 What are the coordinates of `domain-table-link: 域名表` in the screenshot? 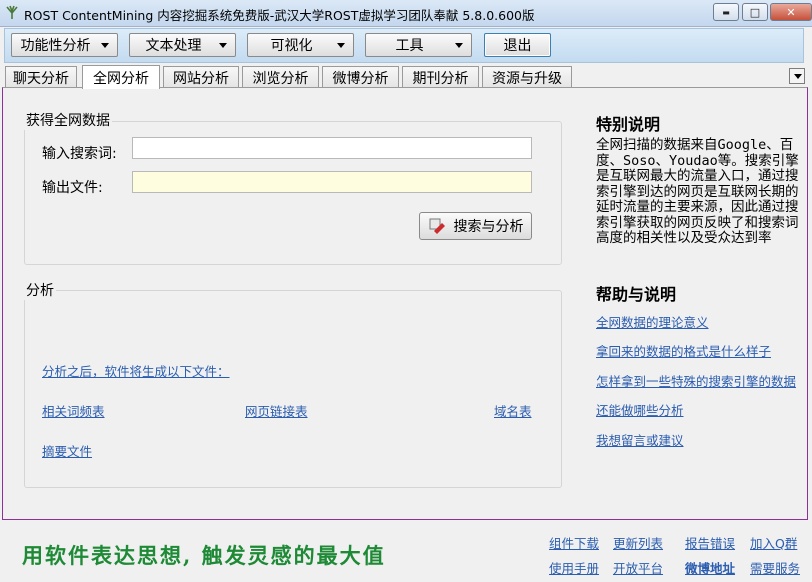 It's located at (513, 410).